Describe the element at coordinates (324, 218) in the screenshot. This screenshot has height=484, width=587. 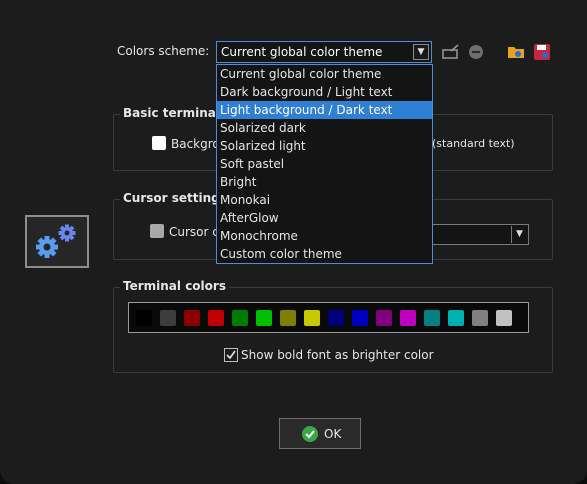
I see `dropdown-option: AfterGlow` at that location.